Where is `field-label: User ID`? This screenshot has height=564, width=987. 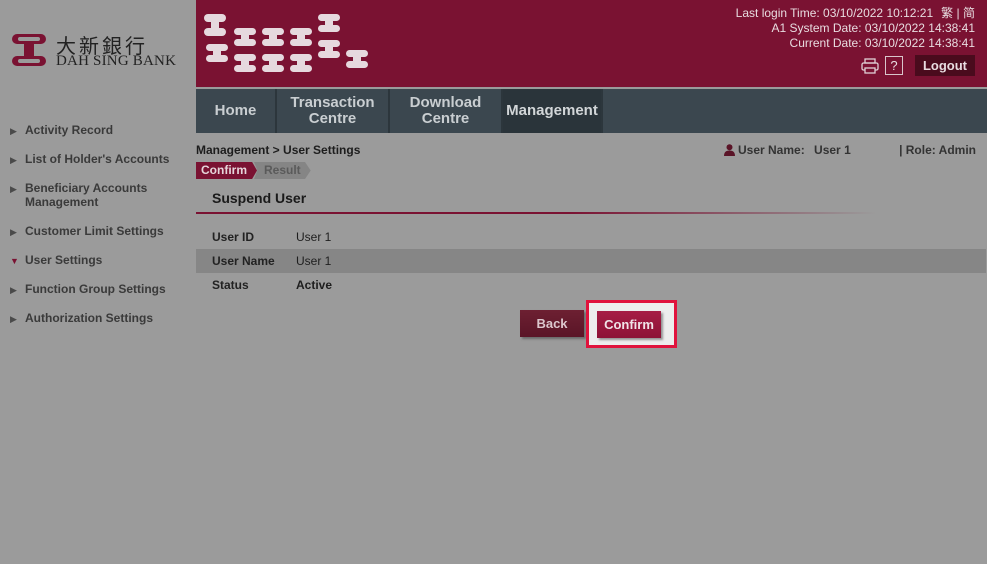
field-label: User ID is located at coordinates (233, 237).